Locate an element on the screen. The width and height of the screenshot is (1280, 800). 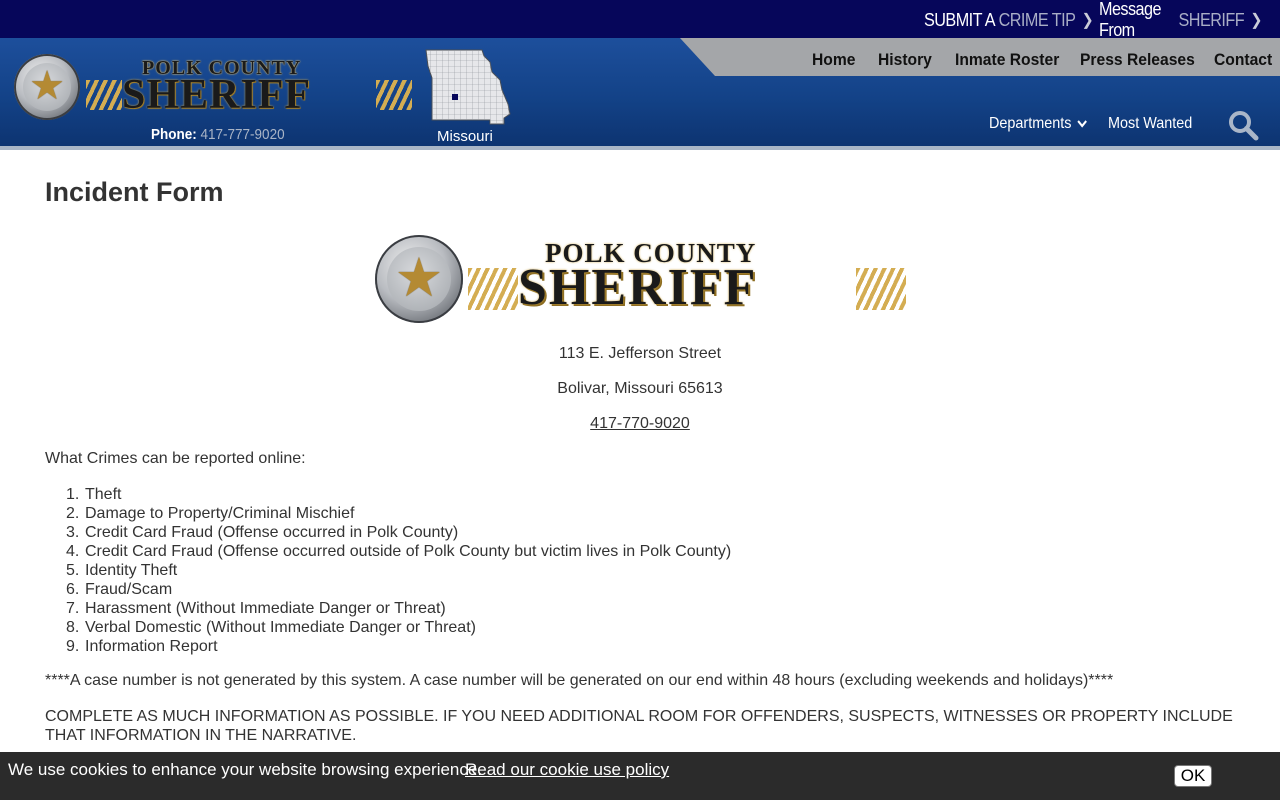
list-item: 1. Theft is located at coordinates (94, 494).